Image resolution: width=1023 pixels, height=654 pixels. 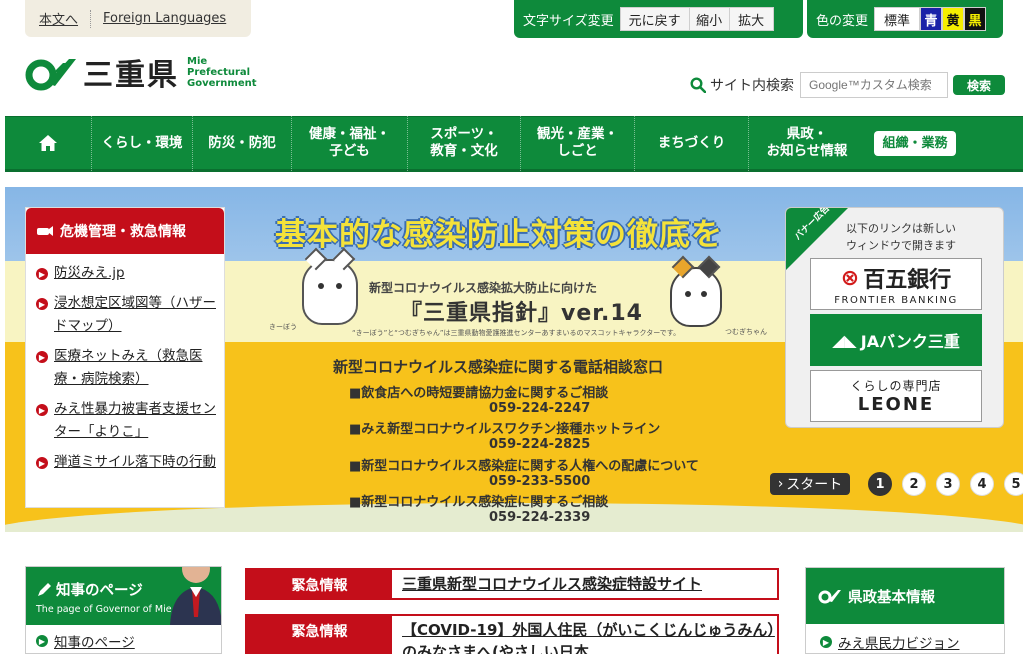 I want to click on governor-header: 知事のページ The page of Governor of Mie, so click(x=123, y=596).